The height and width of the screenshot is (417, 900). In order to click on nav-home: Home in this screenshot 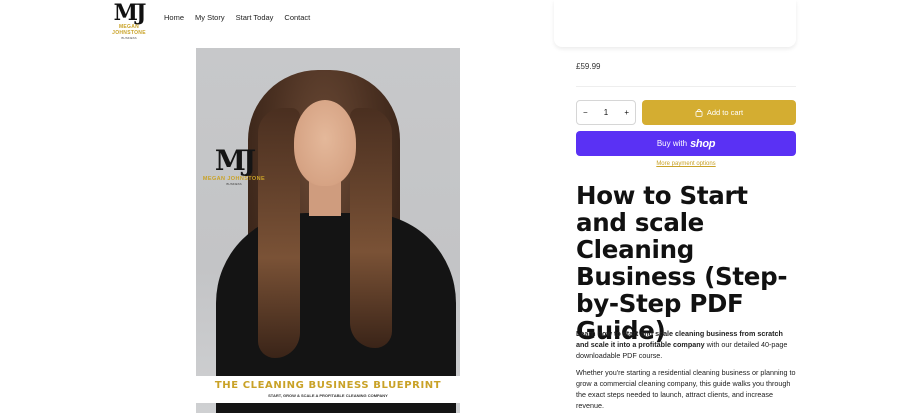, I will do `click(174, 17)`.